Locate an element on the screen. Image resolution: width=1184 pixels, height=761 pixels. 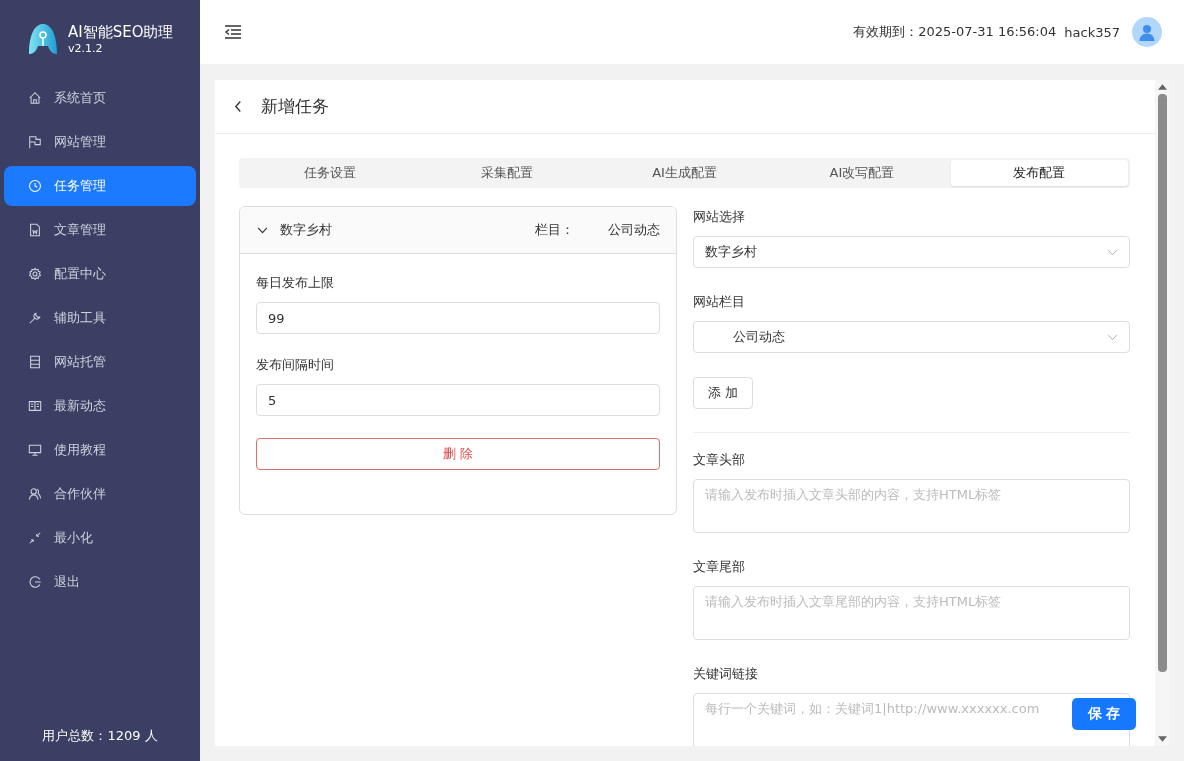
site-panel-header: 数字乡村 栏目： 公司动态 is located at coordinates (458, 230).